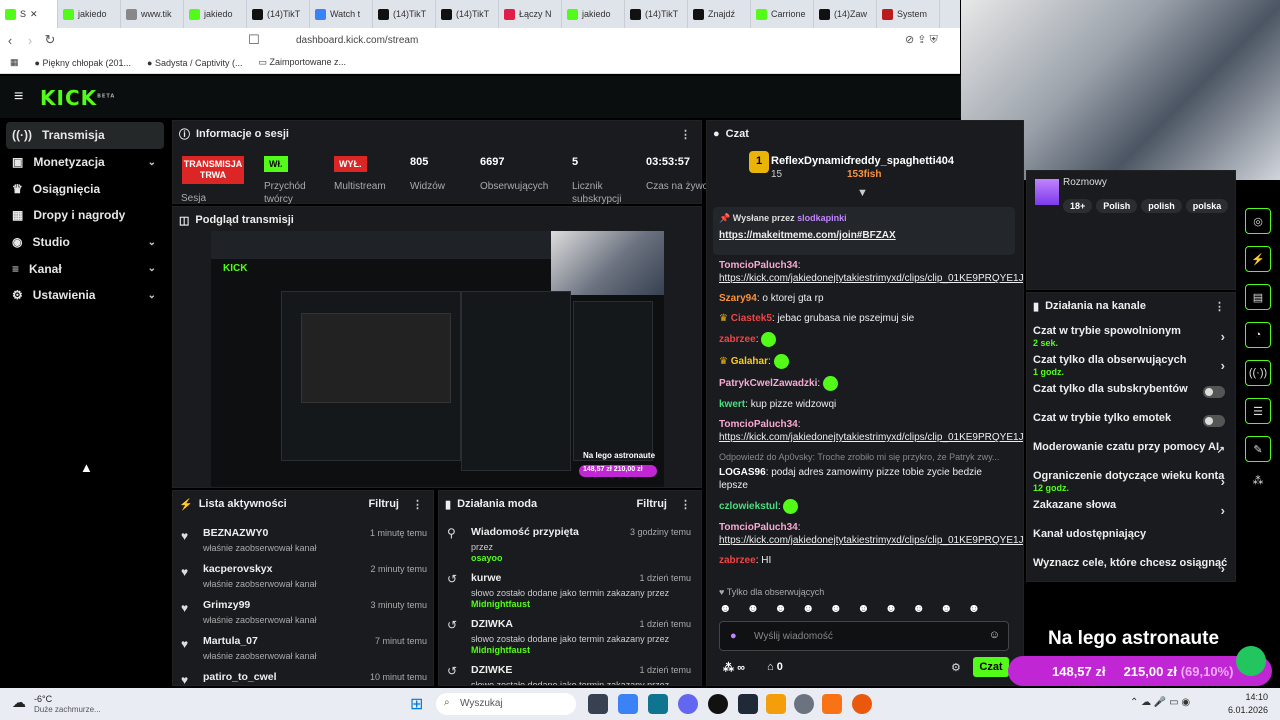 Image resolution: width=1280 pixels, height=720 pixels. Describe the element at coordinates (85, 135) in the screenshot. I see `sidebar-item: ((·)) Transmisja` at that location.